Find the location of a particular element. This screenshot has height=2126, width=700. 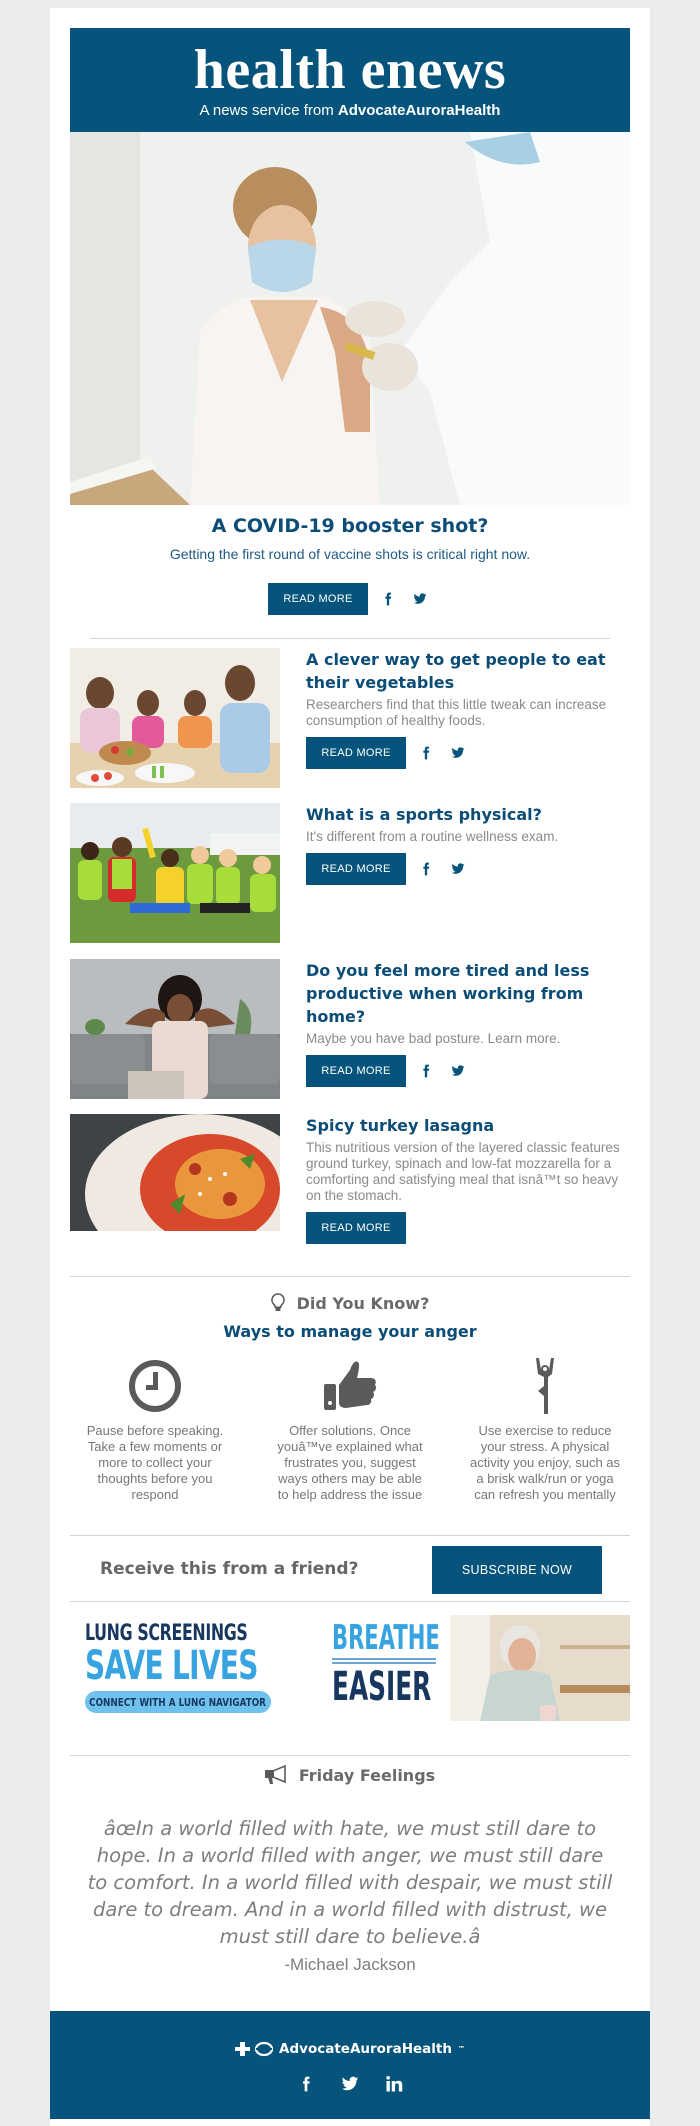

kids-sports-photo is located at coordinates (175, 873).